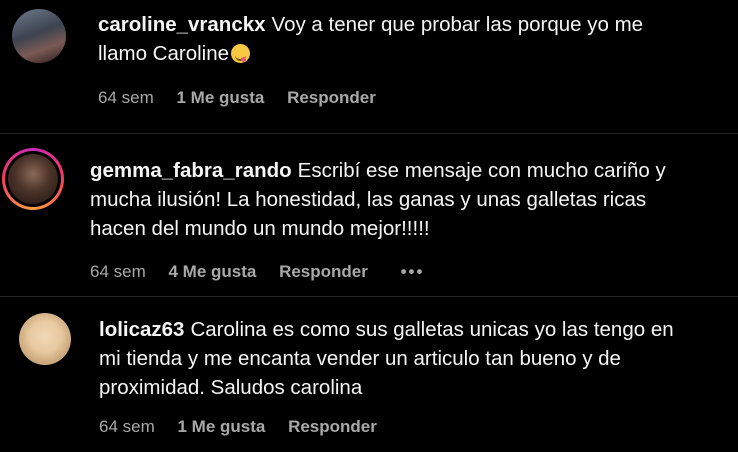 This screenshot has width=738, height=452. Describe the element at coordinates (191, 170) in the screenshot. I see `comment-username: gemma_fabra_rando` at that location.